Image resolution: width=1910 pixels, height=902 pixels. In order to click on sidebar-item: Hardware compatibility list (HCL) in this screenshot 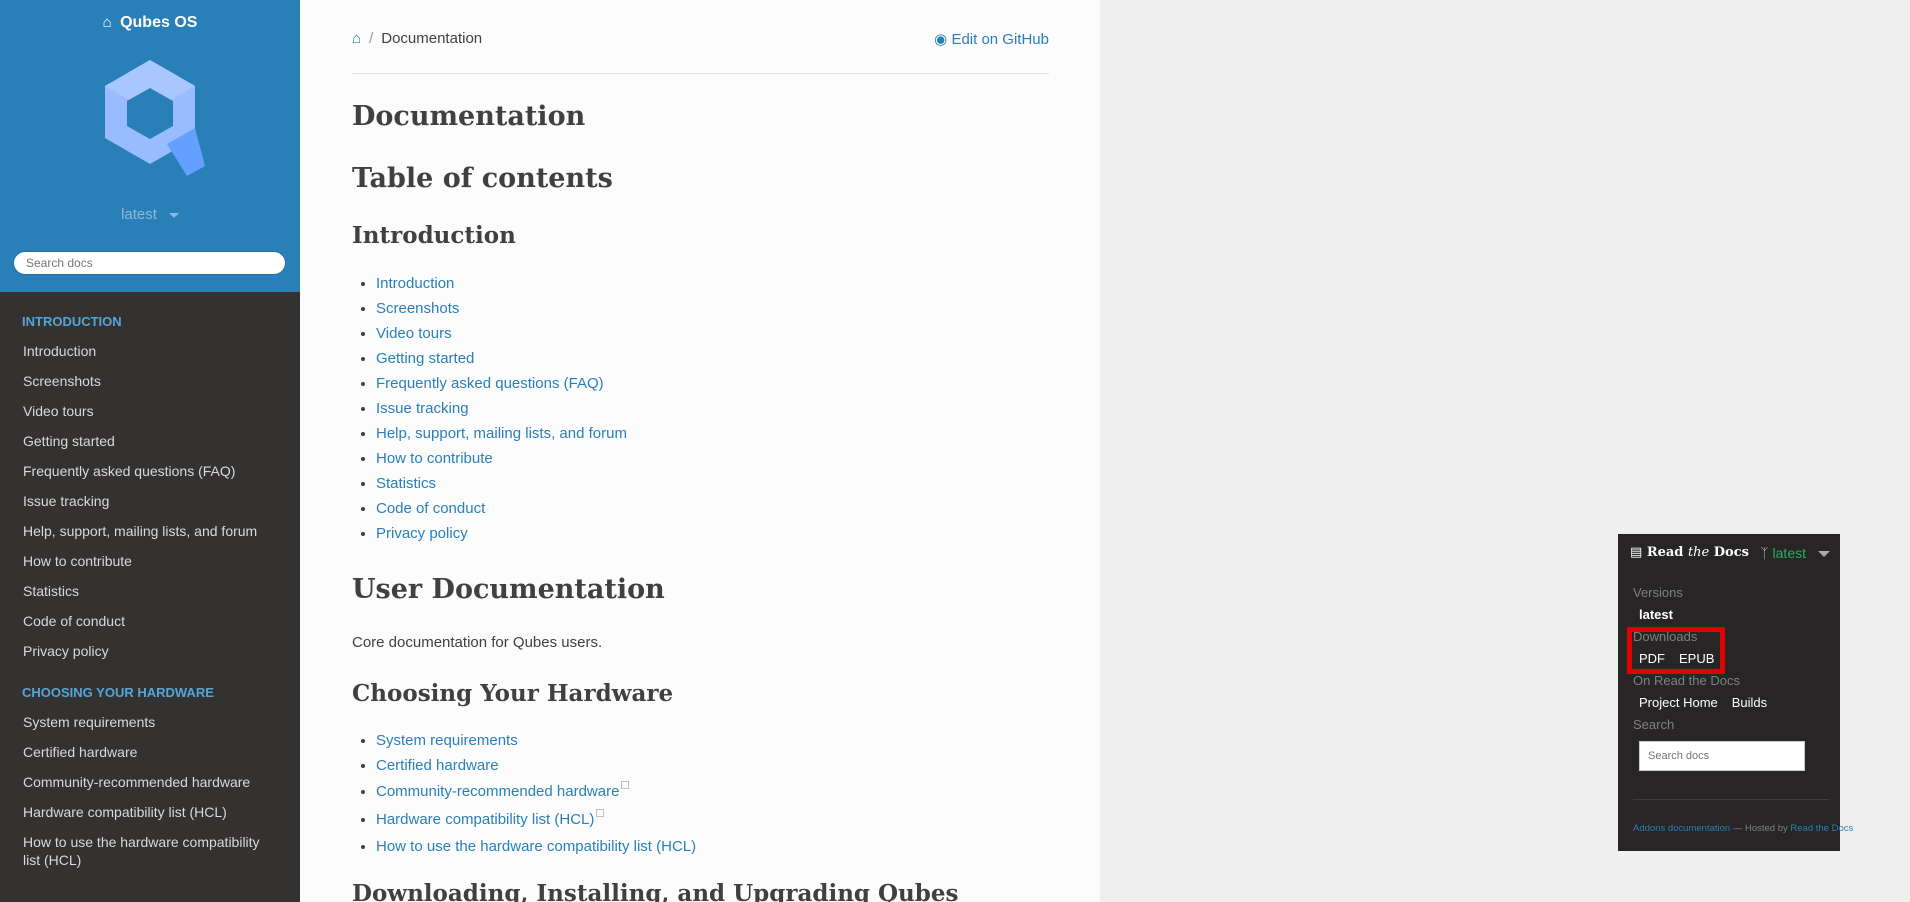, I will do `click(150, 812)`.